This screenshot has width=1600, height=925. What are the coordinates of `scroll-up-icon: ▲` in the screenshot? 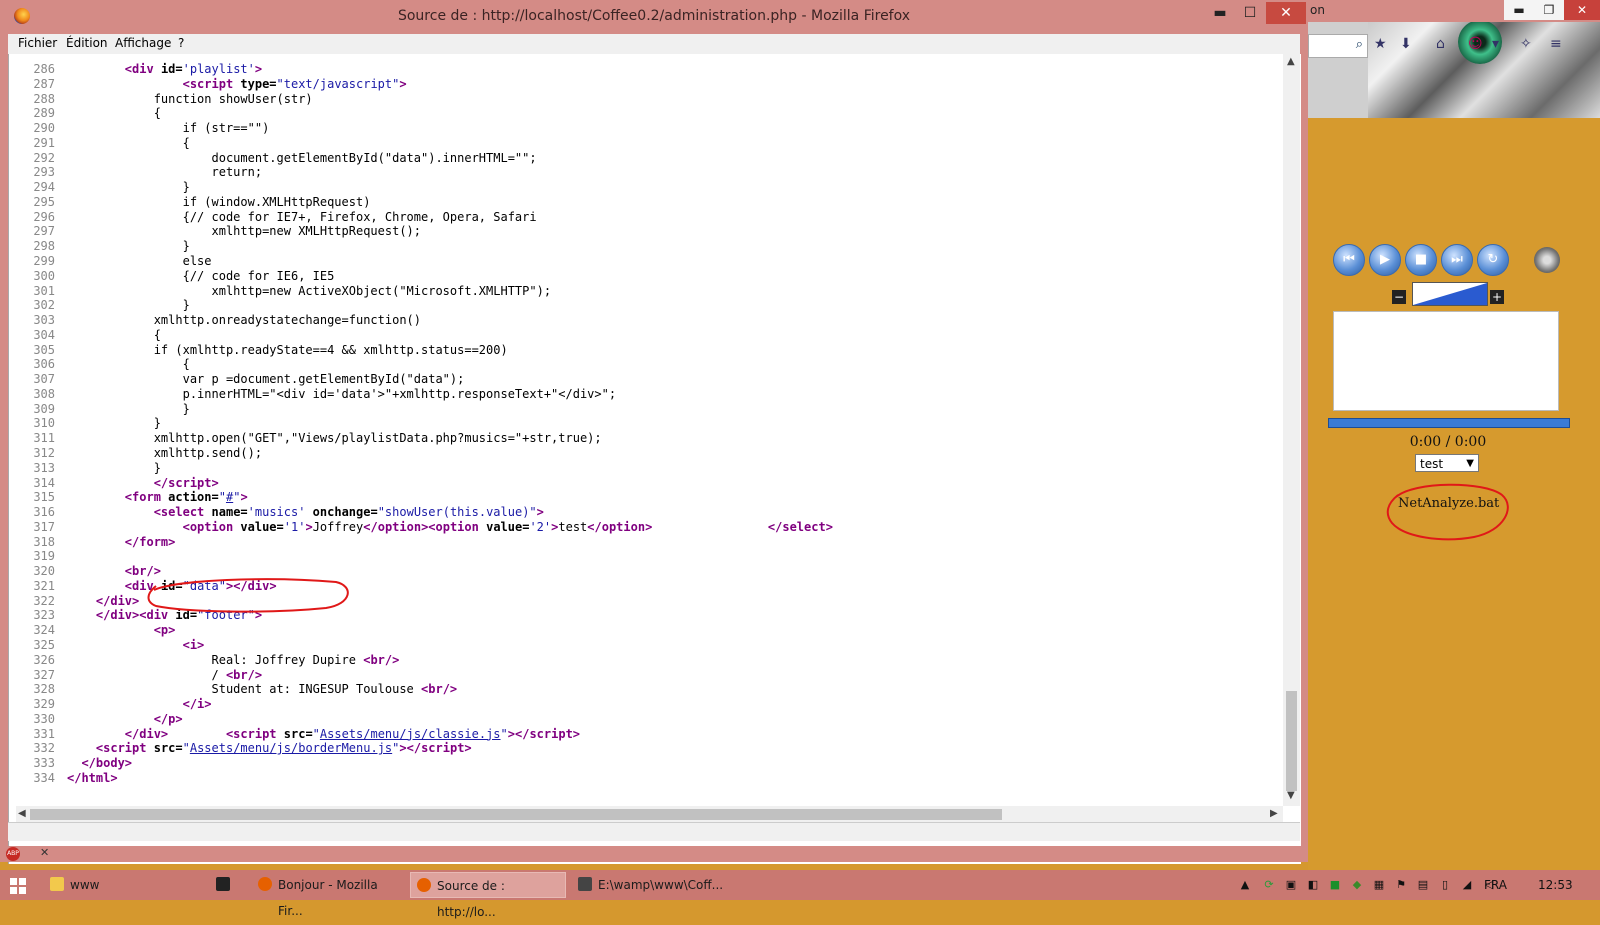 It's located at (1291, 61).